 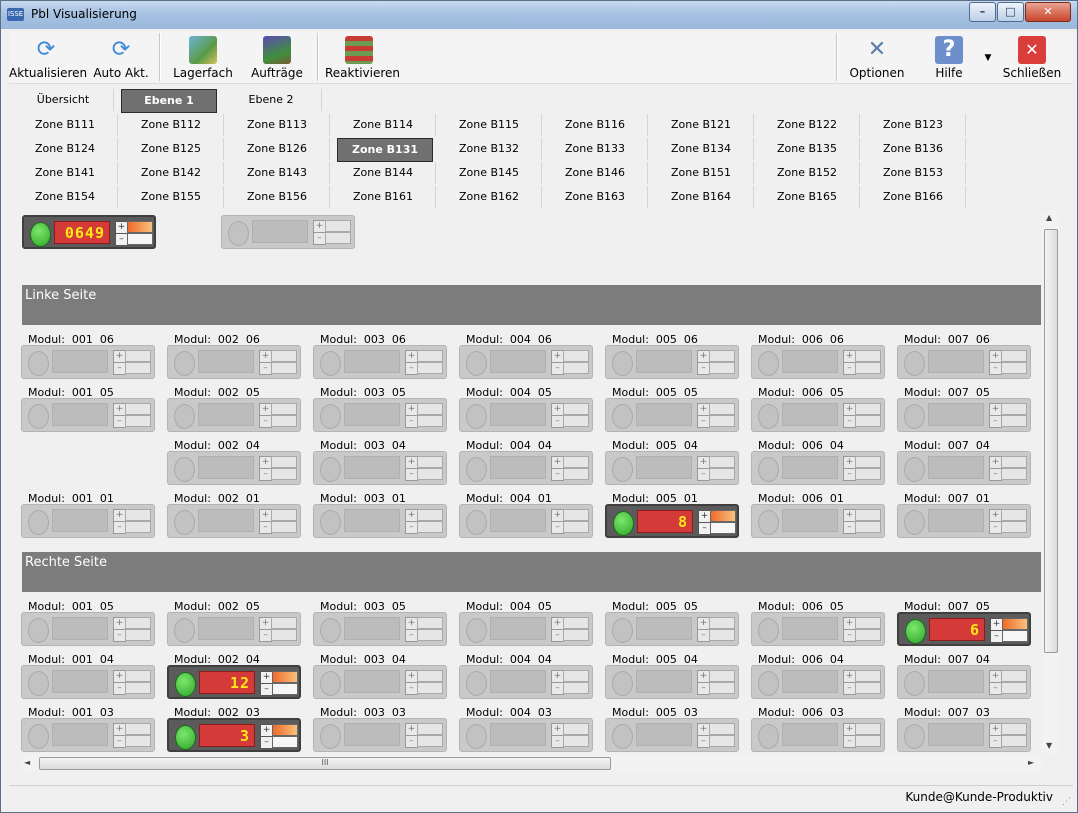 What do you see at coordinates (362, 58) in the screenshot?
I see `reaktivieren-button: Reaktivieren` at bounding box center [362, 58].